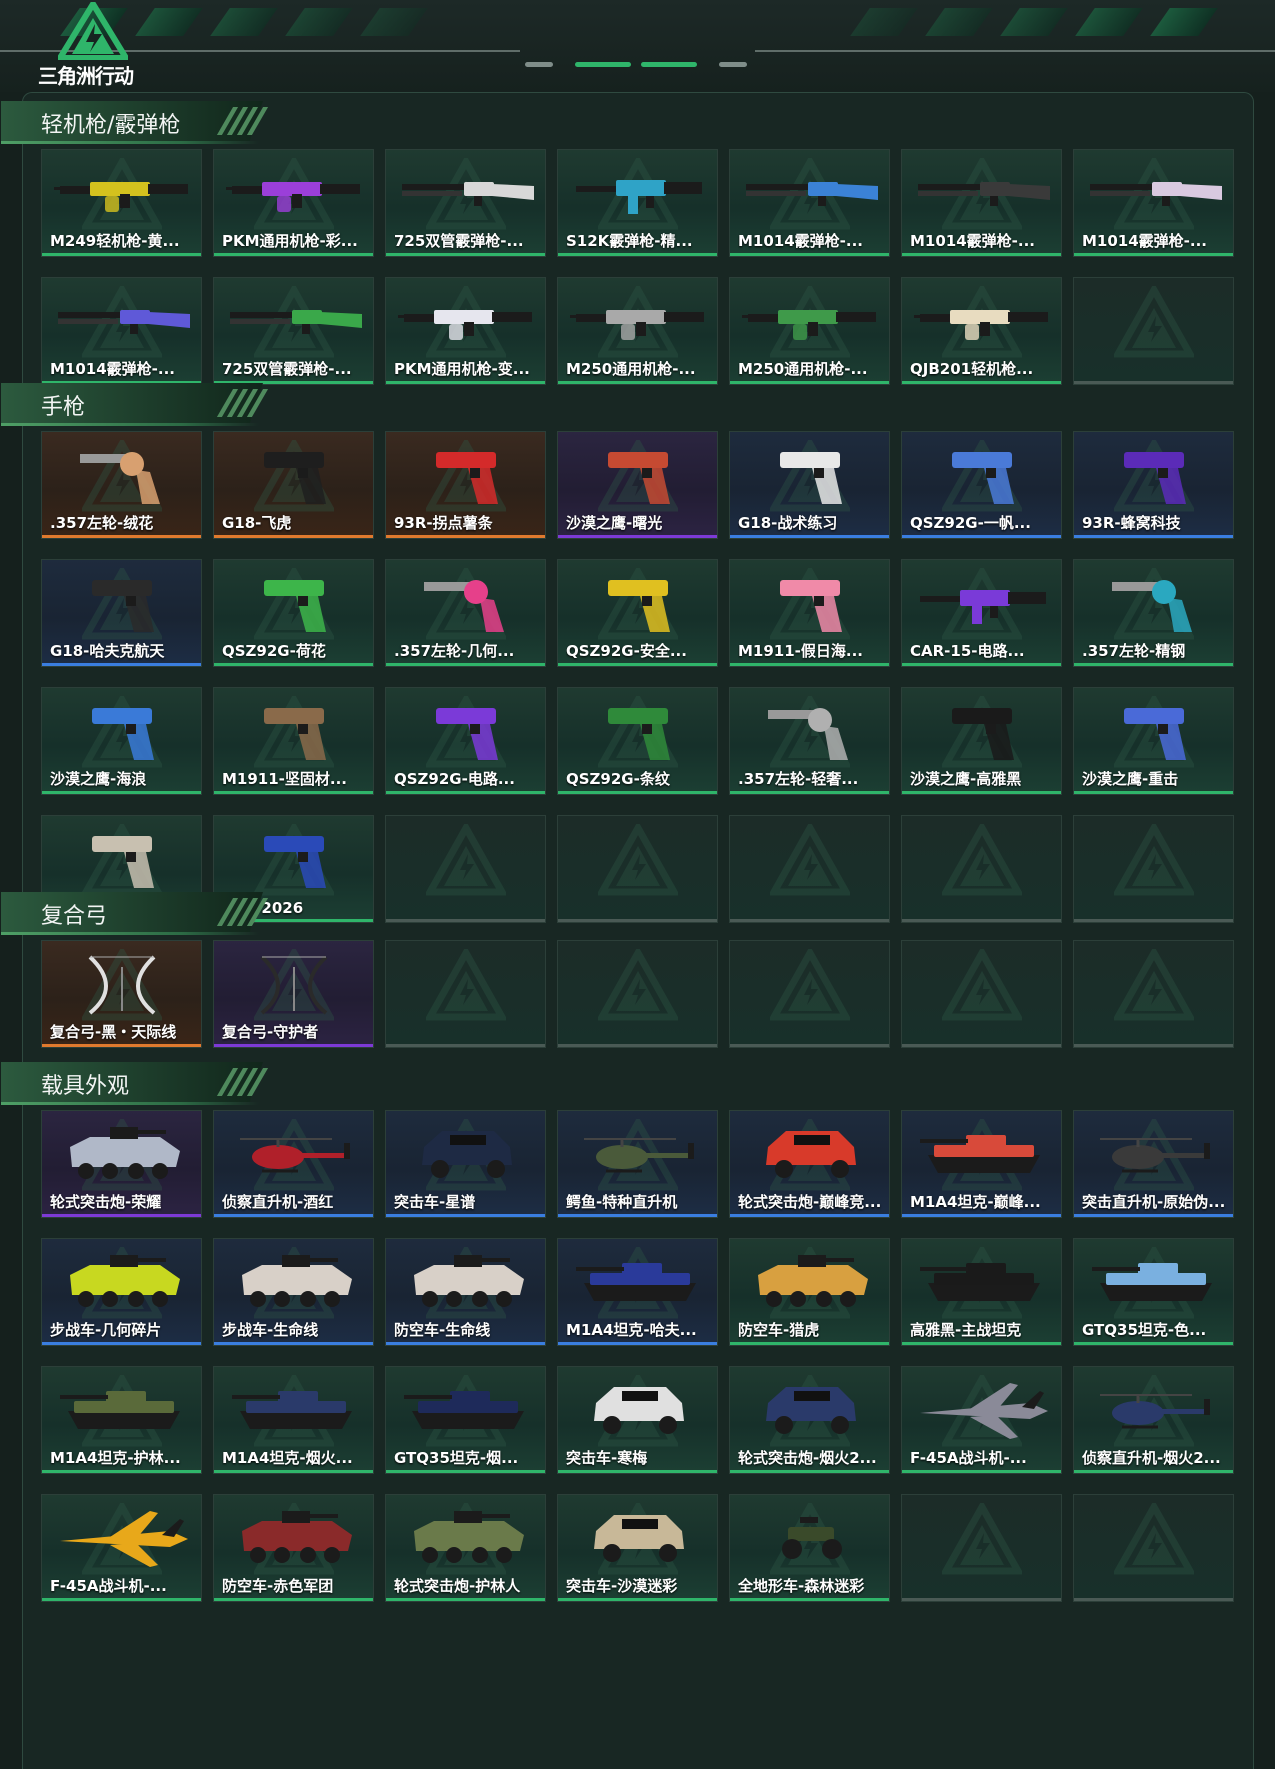  I want to click on skin-card: 防空车-猎虎, so click(809, 1292).